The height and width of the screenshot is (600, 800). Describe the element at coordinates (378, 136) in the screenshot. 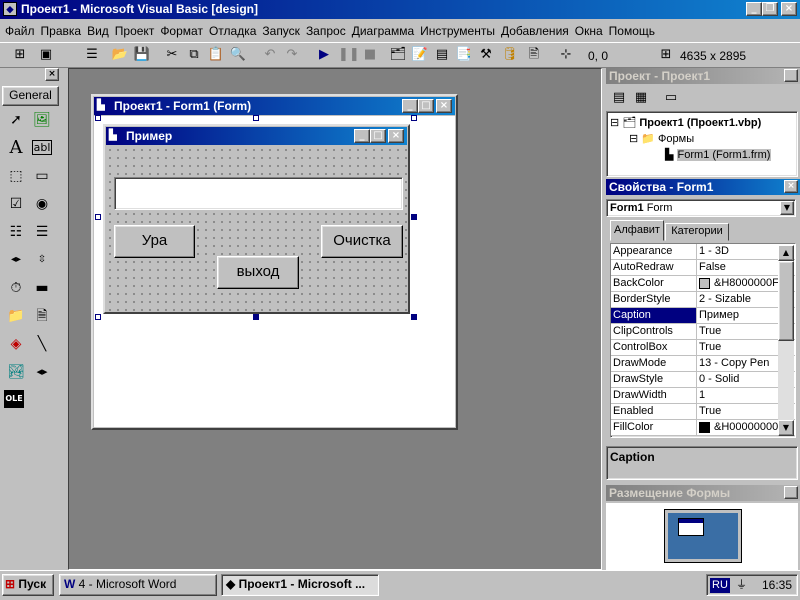

I see `form1-maximize: □` at that location.